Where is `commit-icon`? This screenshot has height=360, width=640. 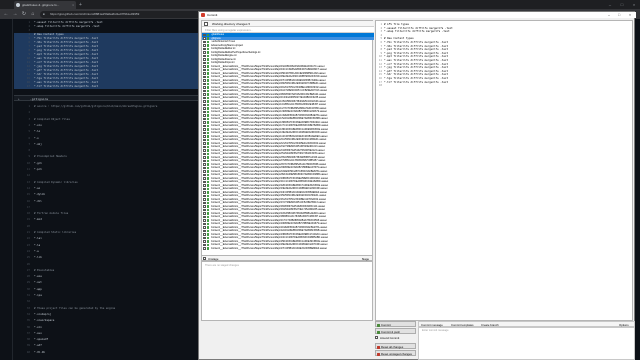
commit-icon is located at coordinates (378, 325).